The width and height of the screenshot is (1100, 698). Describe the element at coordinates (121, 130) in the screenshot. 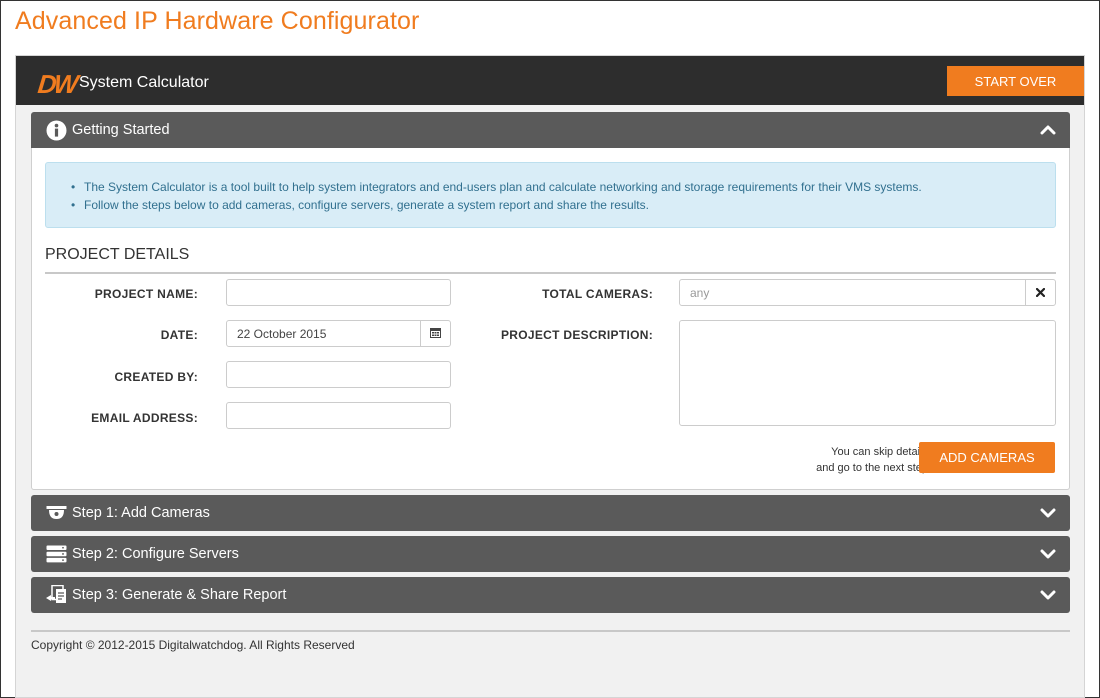

I see `getting-started-title: Getting Started` at that location.